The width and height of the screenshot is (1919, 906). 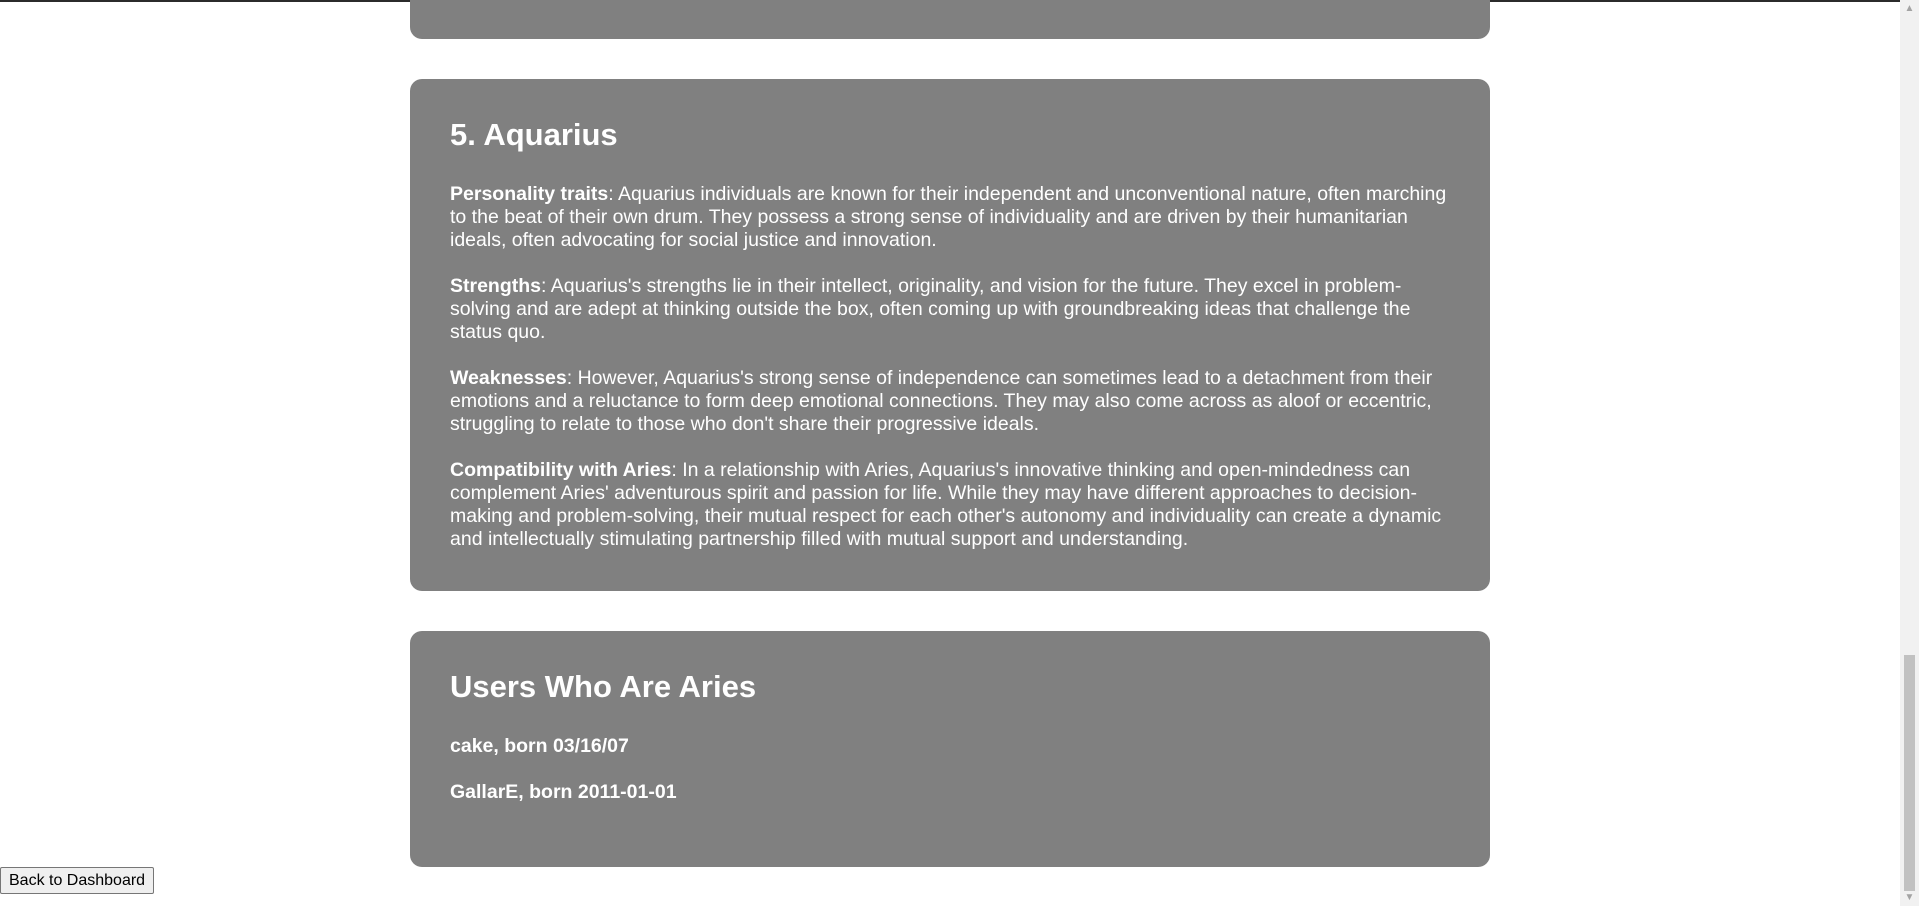 I want to click on aquarius-title: 5. Aquarius, so click(x=534, y=134).